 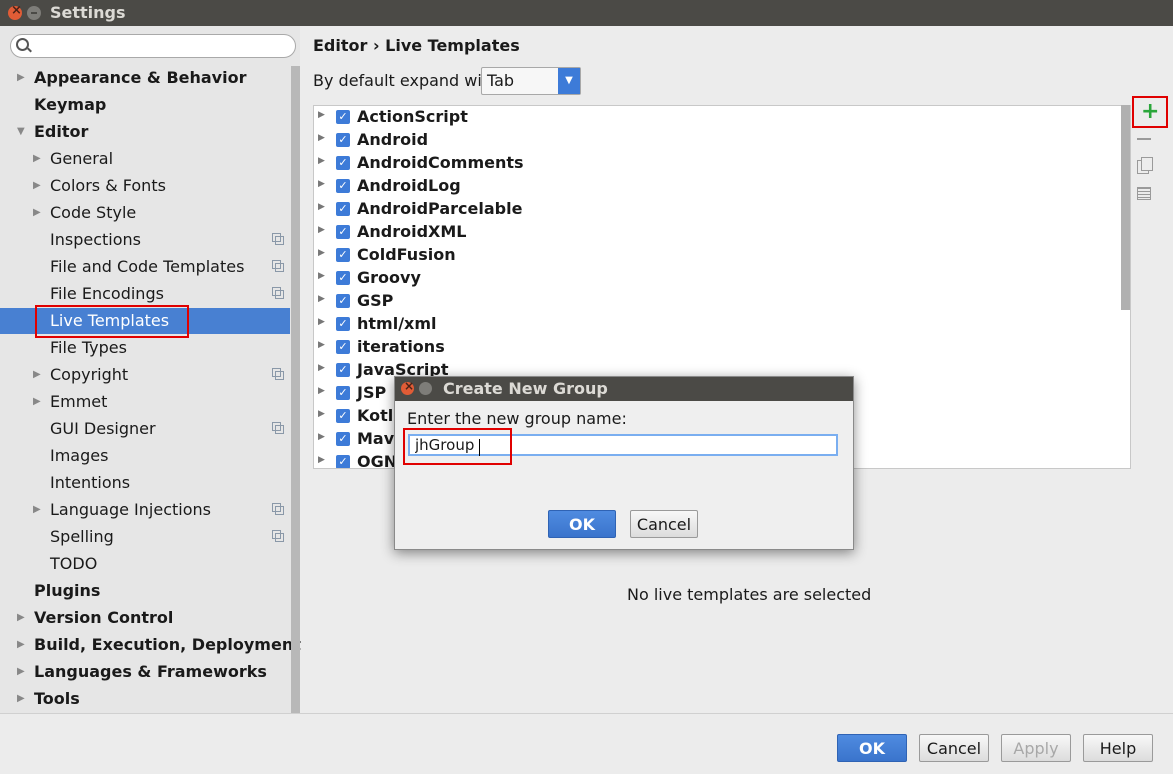 I want to click on settings-search-input, so click(x=153, y=46).